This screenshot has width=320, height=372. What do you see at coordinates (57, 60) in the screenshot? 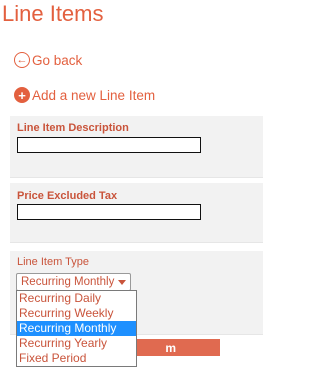
I see `go-back-label: Go back` at bounding box center [57, 60].